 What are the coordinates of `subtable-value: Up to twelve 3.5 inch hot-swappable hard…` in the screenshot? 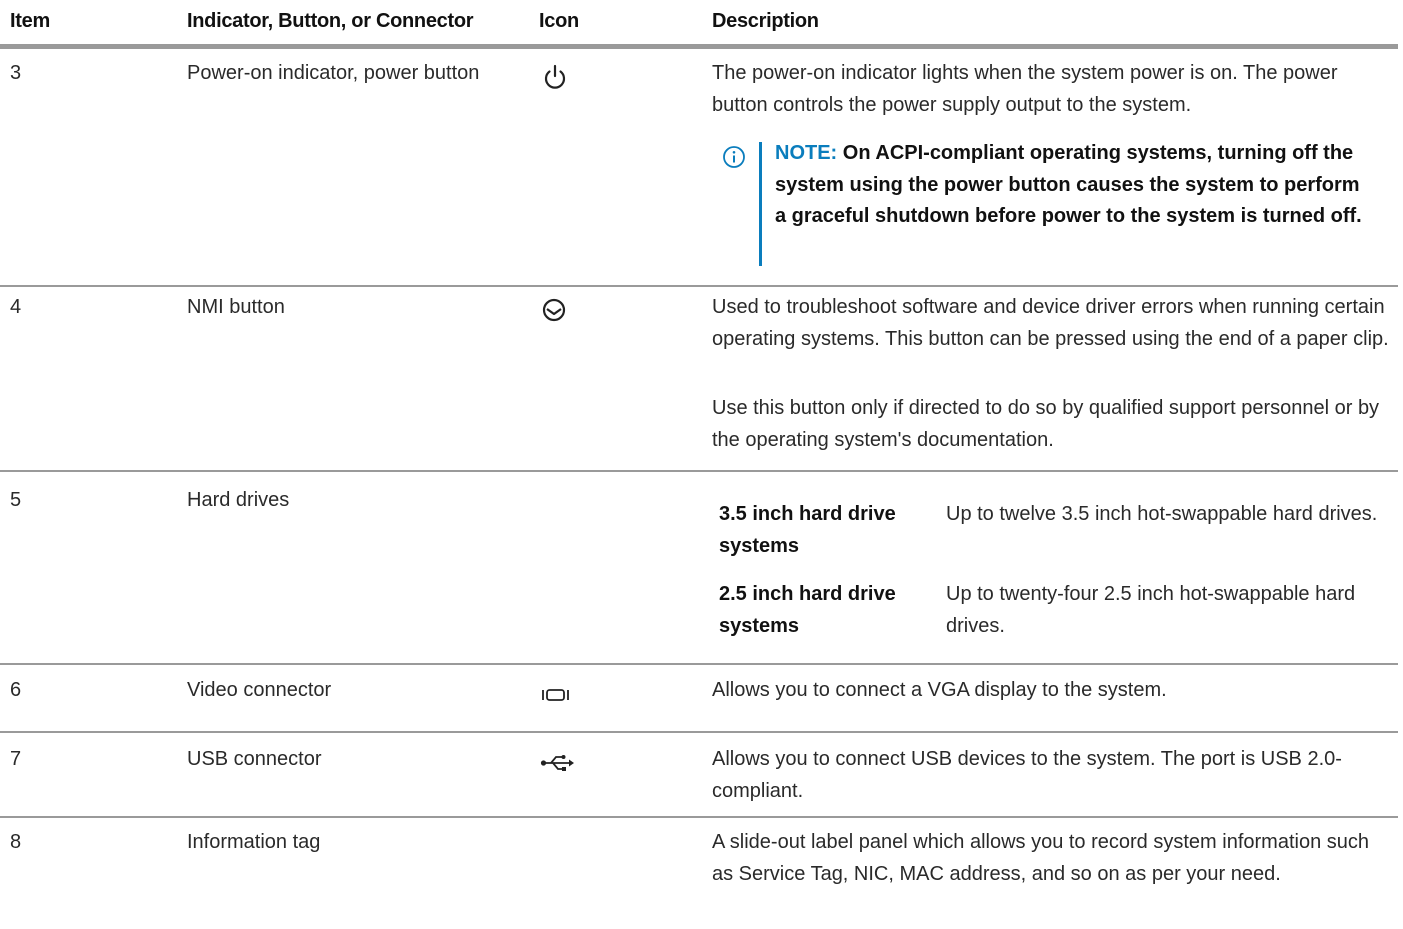 It's located at (1162, 514).